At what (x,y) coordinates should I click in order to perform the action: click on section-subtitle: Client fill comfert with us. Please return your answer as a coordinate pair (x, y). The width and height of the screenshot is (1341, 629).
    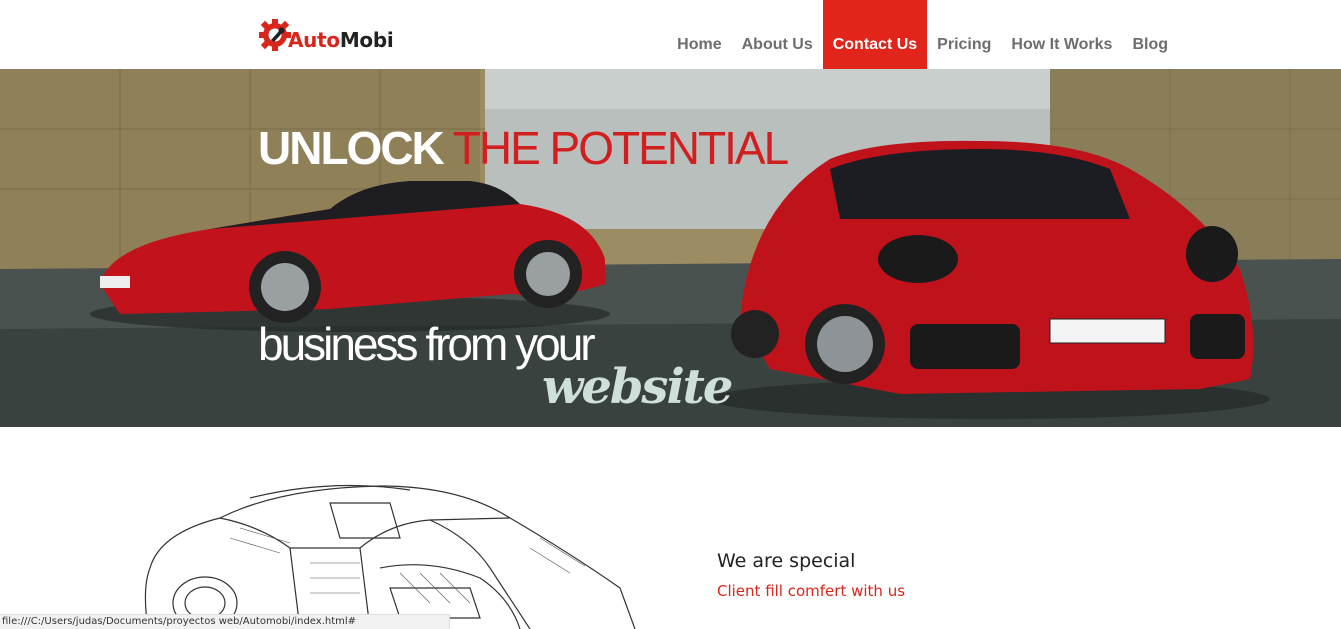
    Looking at the image, I should click on (811, 591).